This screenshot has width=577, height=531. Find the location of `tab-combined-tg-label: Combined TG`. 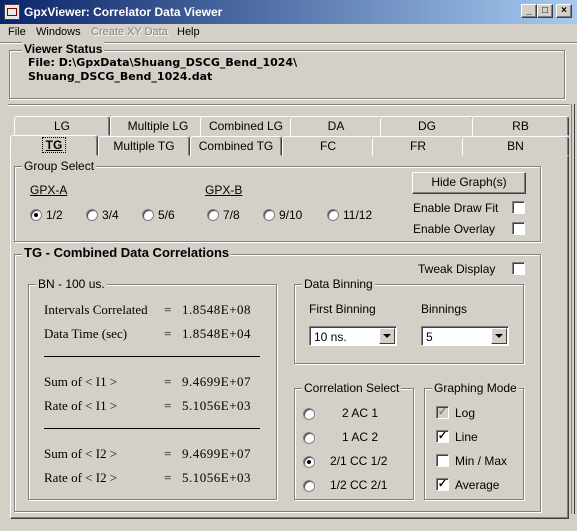

tab-combined-tg-label: Combined TG is located at coordinates (236, 146).